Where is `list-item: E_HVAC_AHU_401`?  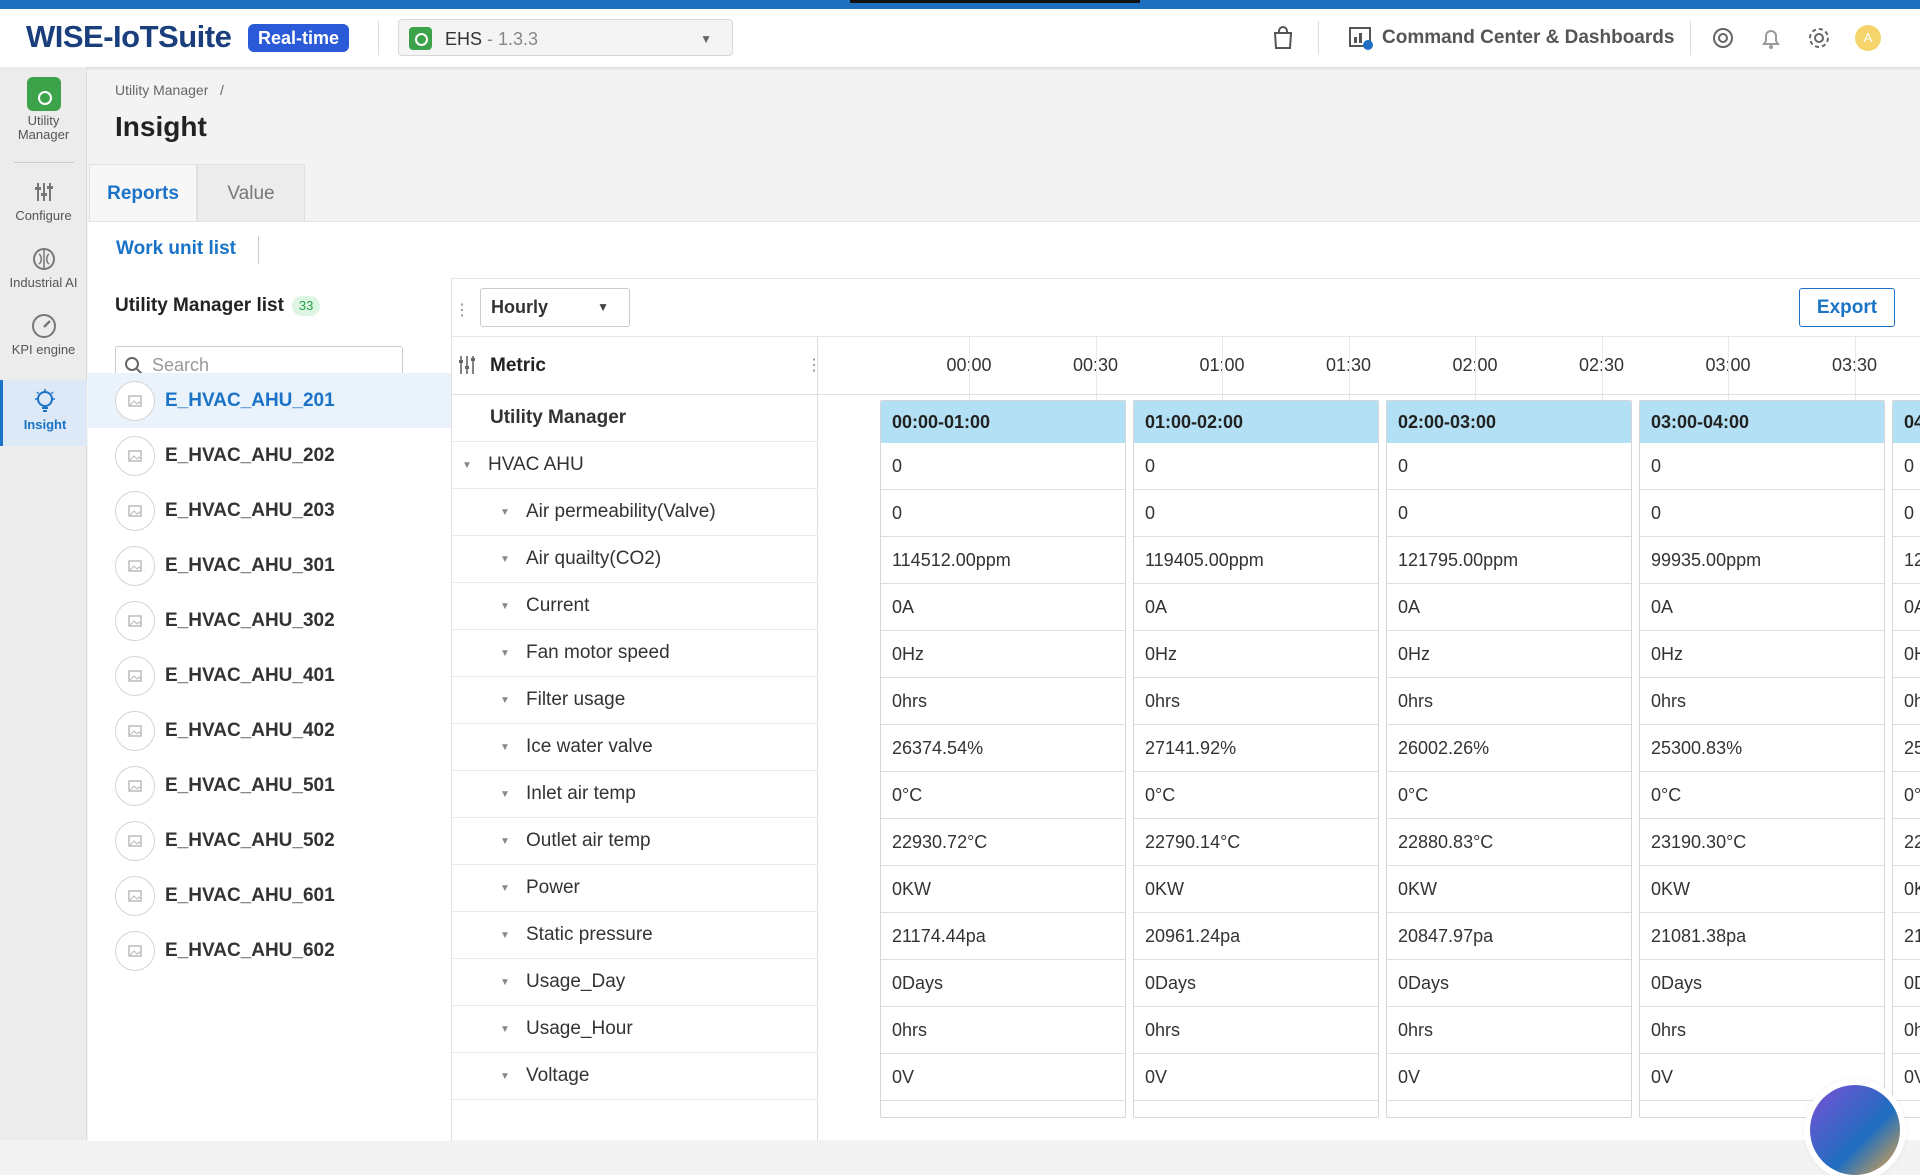 list-item: E_HVAC_AHU_401 is located at coordinates (269, 675).